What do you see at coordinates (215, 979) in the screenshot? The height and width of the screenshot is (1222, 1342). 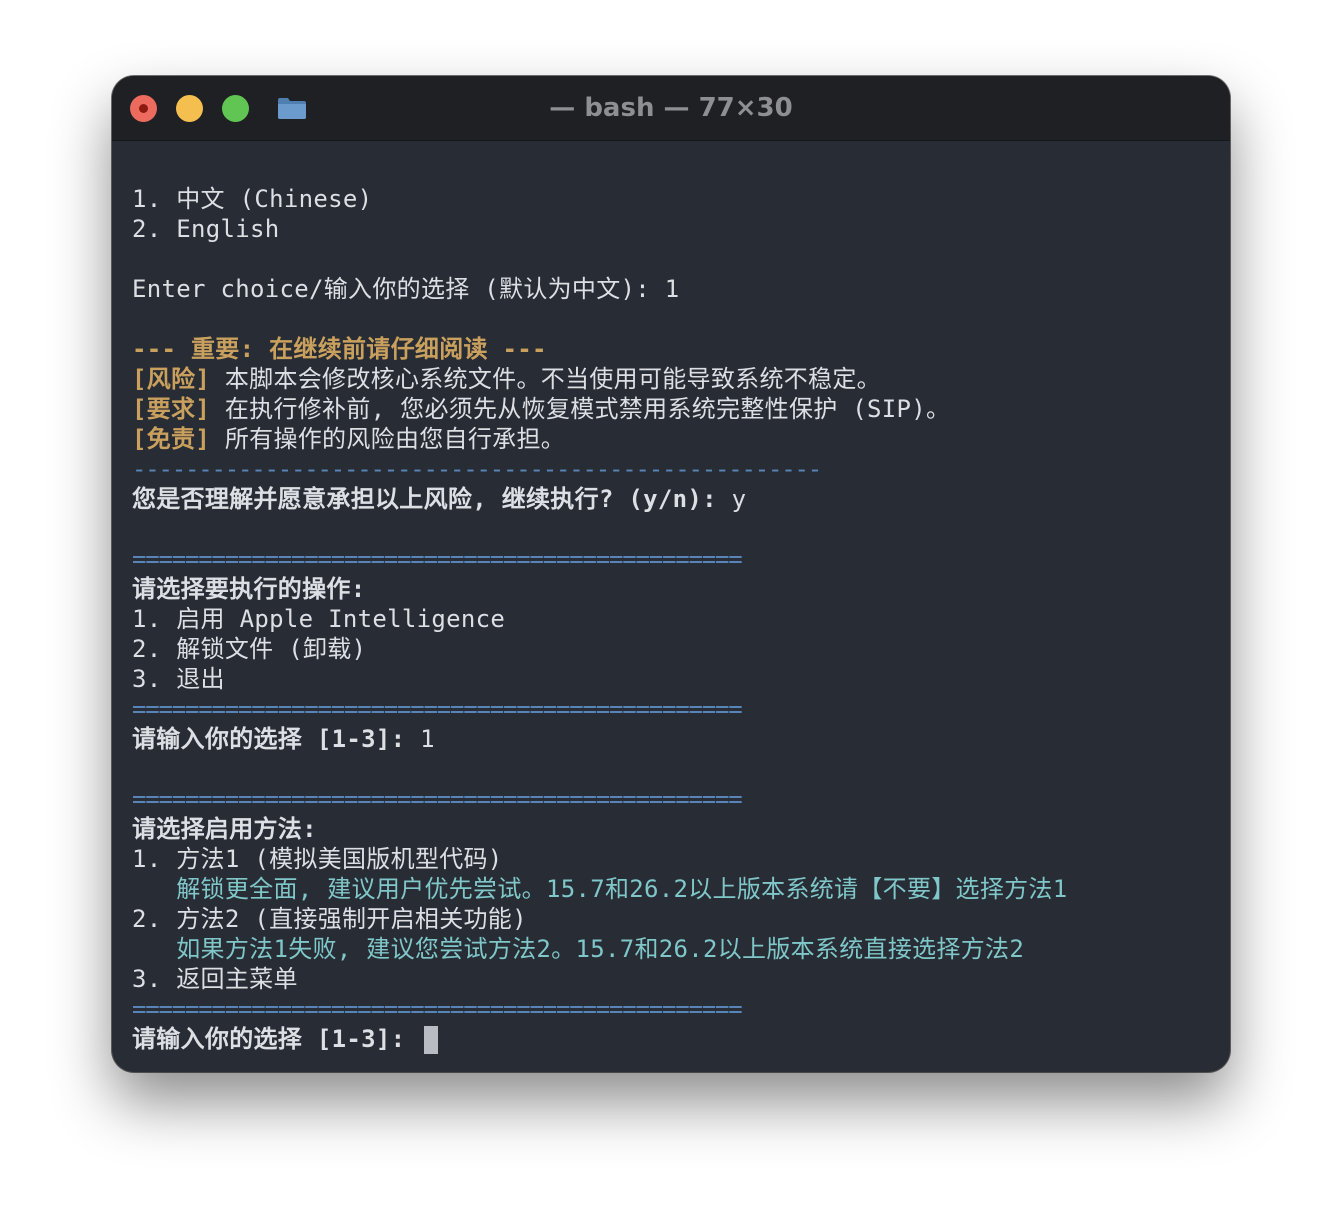 I see `method-option-back: 3. 返回主菜单` at bounding box center [215, 979].